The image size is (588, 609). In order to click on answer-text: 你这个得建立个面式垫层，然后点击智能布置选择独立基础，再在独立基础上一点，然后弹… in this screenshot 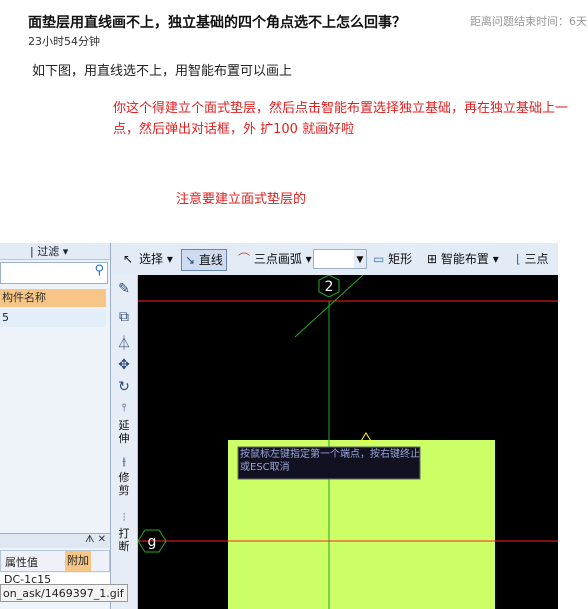, I will do `click(341, 119)`.